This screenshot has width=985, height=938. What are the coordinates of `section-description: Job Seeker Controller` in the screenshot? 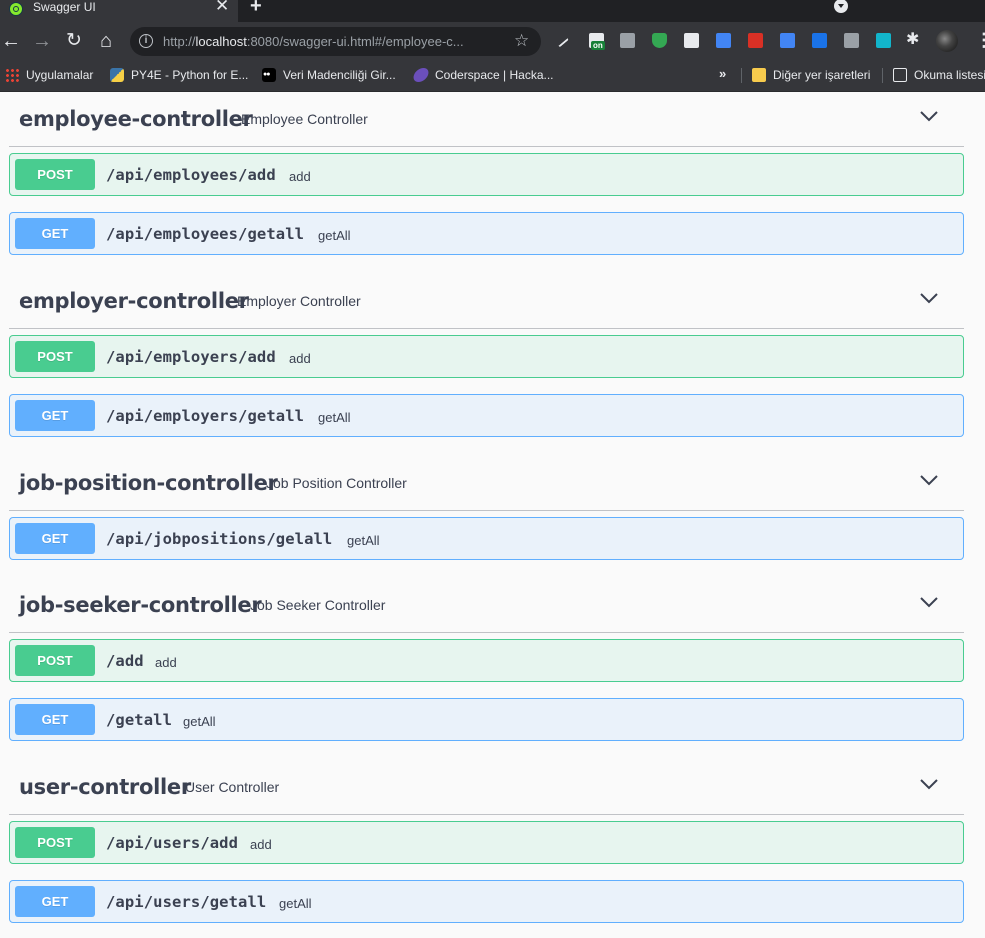 It's located at (318, 605).